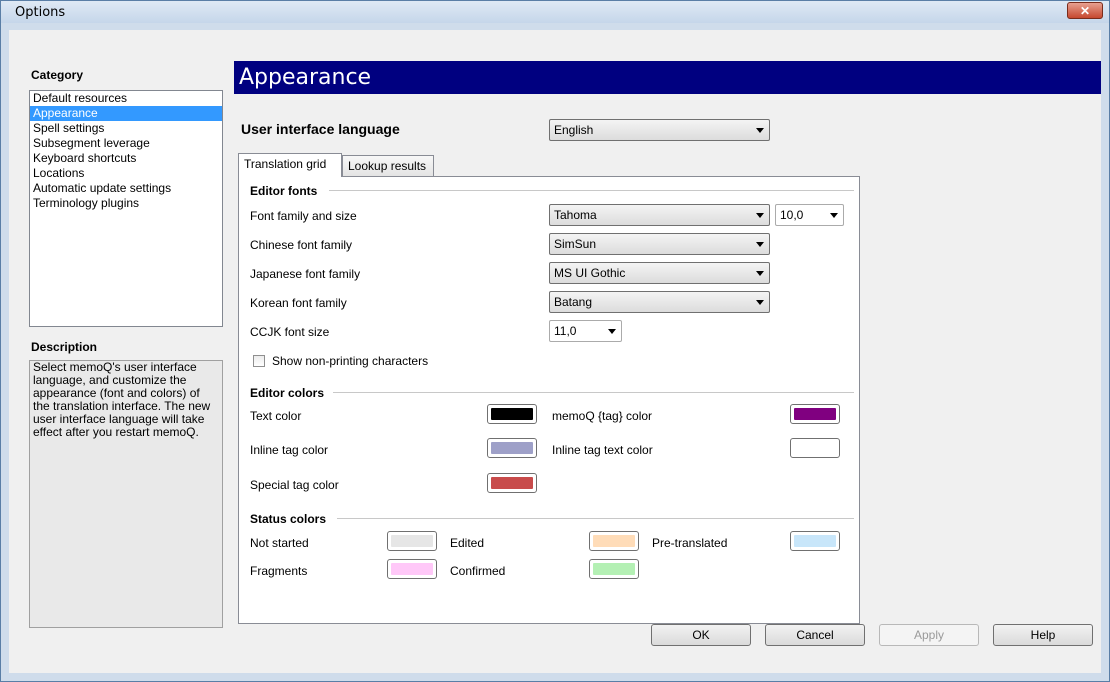  I want to click on ok-button: OK, so click(701, 635).